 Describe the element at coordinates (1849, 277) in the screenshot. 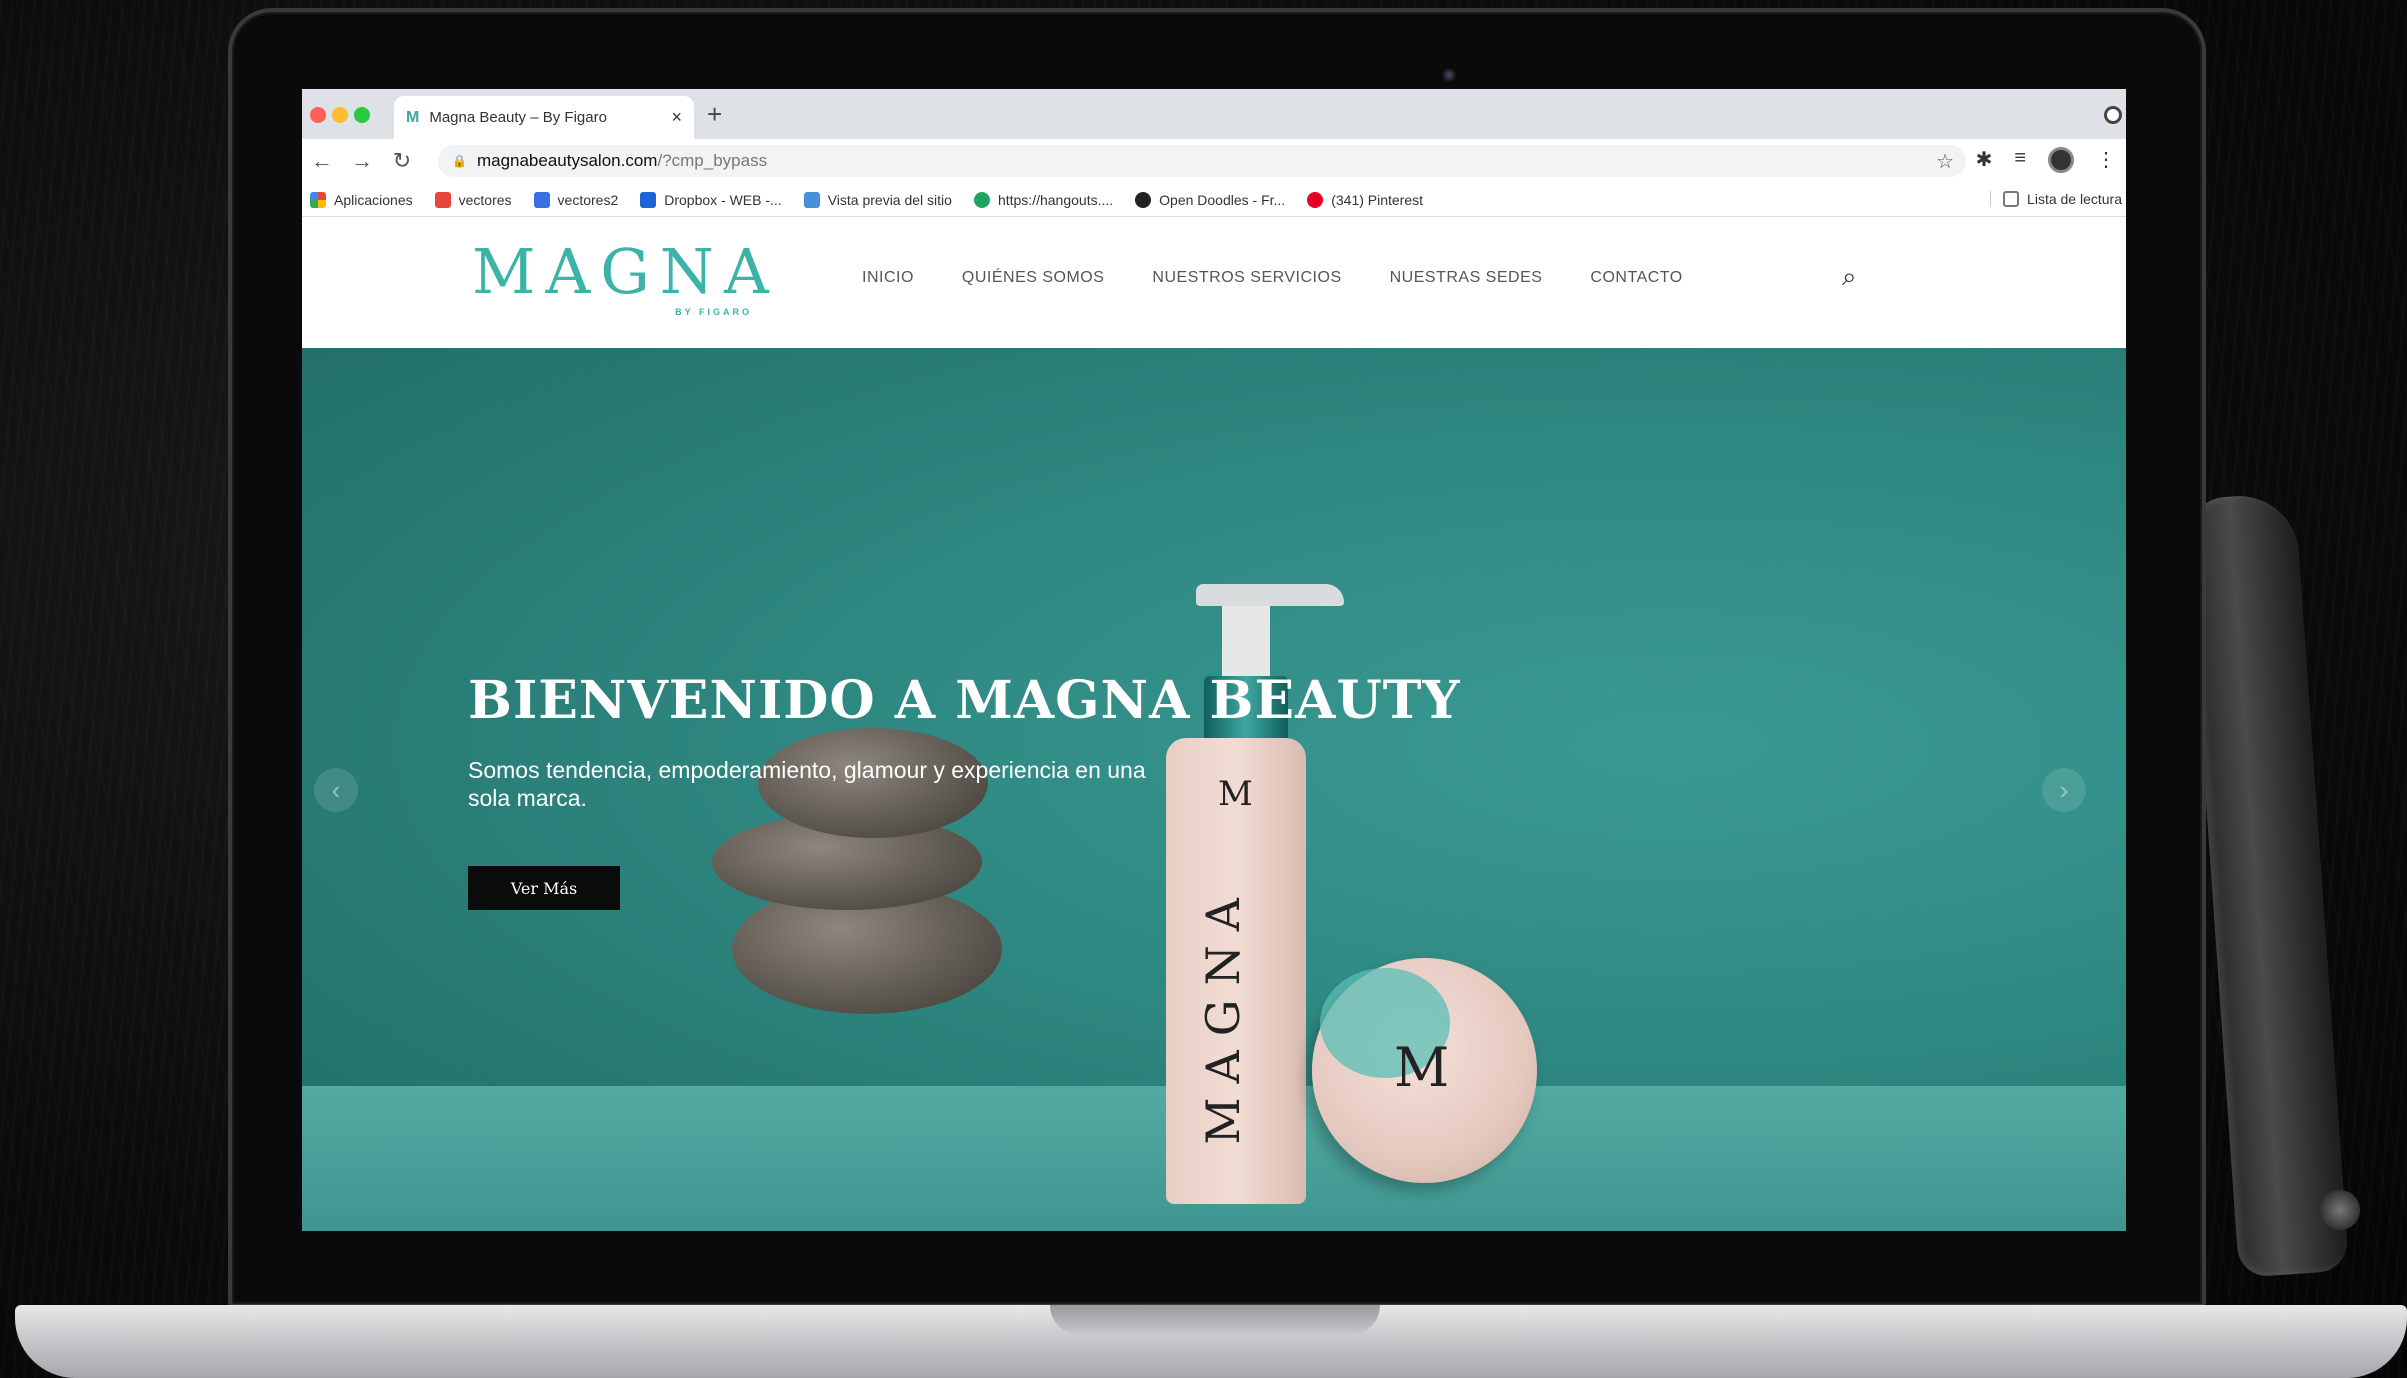

I see `search-icon: ⌕` at that location.